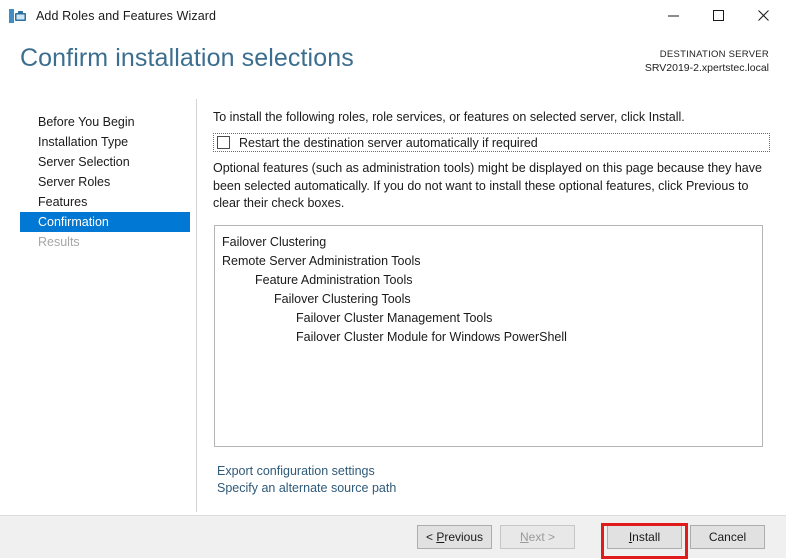 The image size is (786, 559). Describe the element at coordinates (524, 537) in the screenshot. I see `next-button-accel: N` at that location.